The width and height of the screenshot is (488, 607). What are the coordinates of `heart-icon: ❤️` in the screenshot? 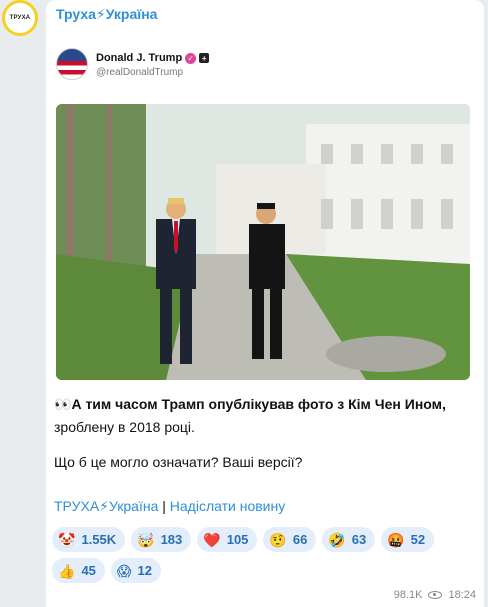 It's located at (212, 539).